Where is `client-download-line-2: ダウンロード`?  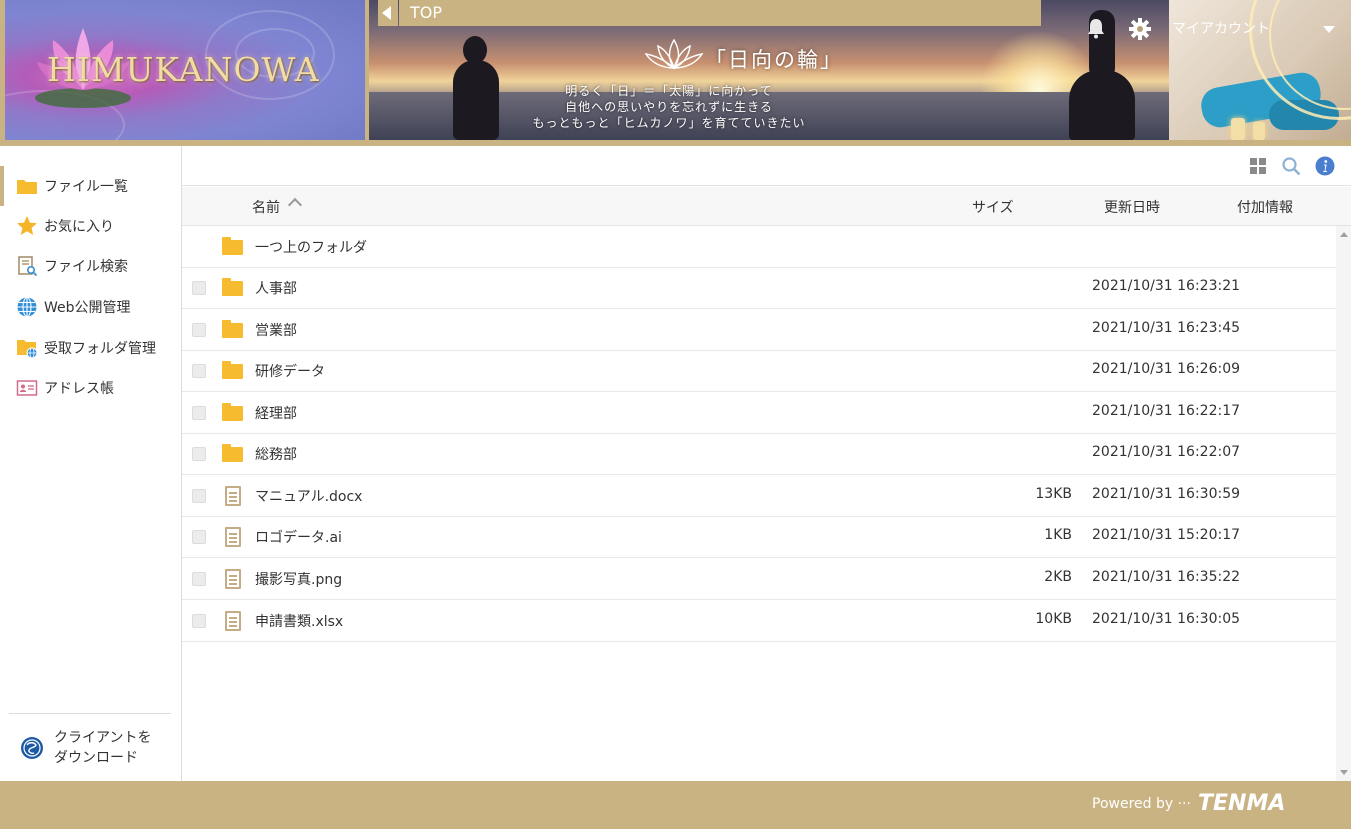
client-download-line-2: ダウンロード is located at coordinates (96, 758).